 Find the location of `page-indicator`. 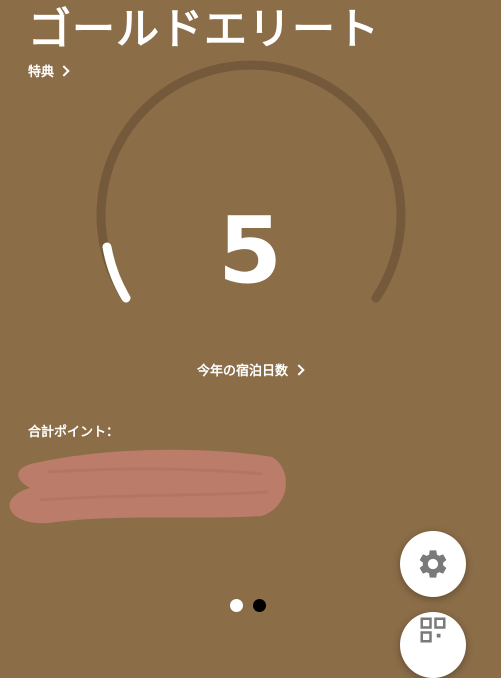

page-indicator is located at coordinates (248, 605).